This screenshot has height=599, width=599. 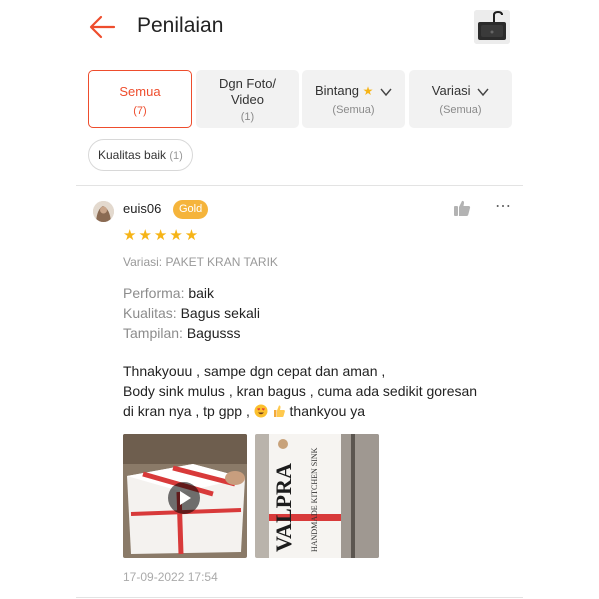 I want to click on tag-filter-quality: Kualitas baik (1), so click(x=140, y=155).